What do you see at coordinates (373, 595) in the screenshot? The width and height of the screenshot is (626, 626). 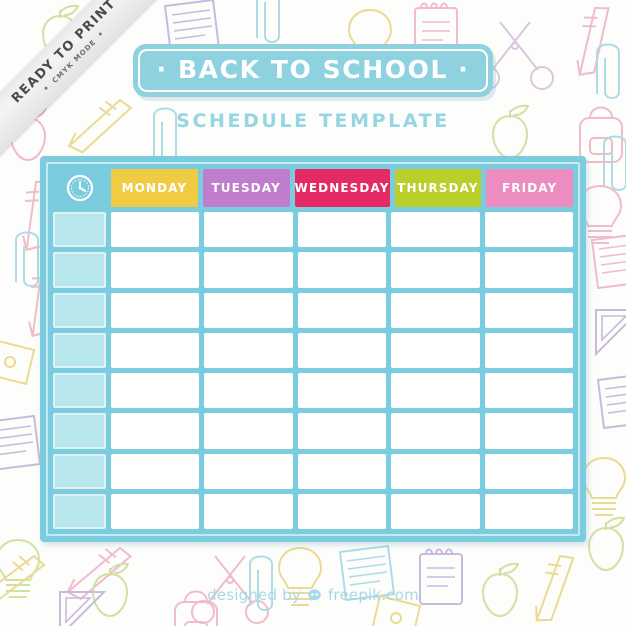 I see `footer-brand-label: freepik.com` at bounding box center [373, 595].